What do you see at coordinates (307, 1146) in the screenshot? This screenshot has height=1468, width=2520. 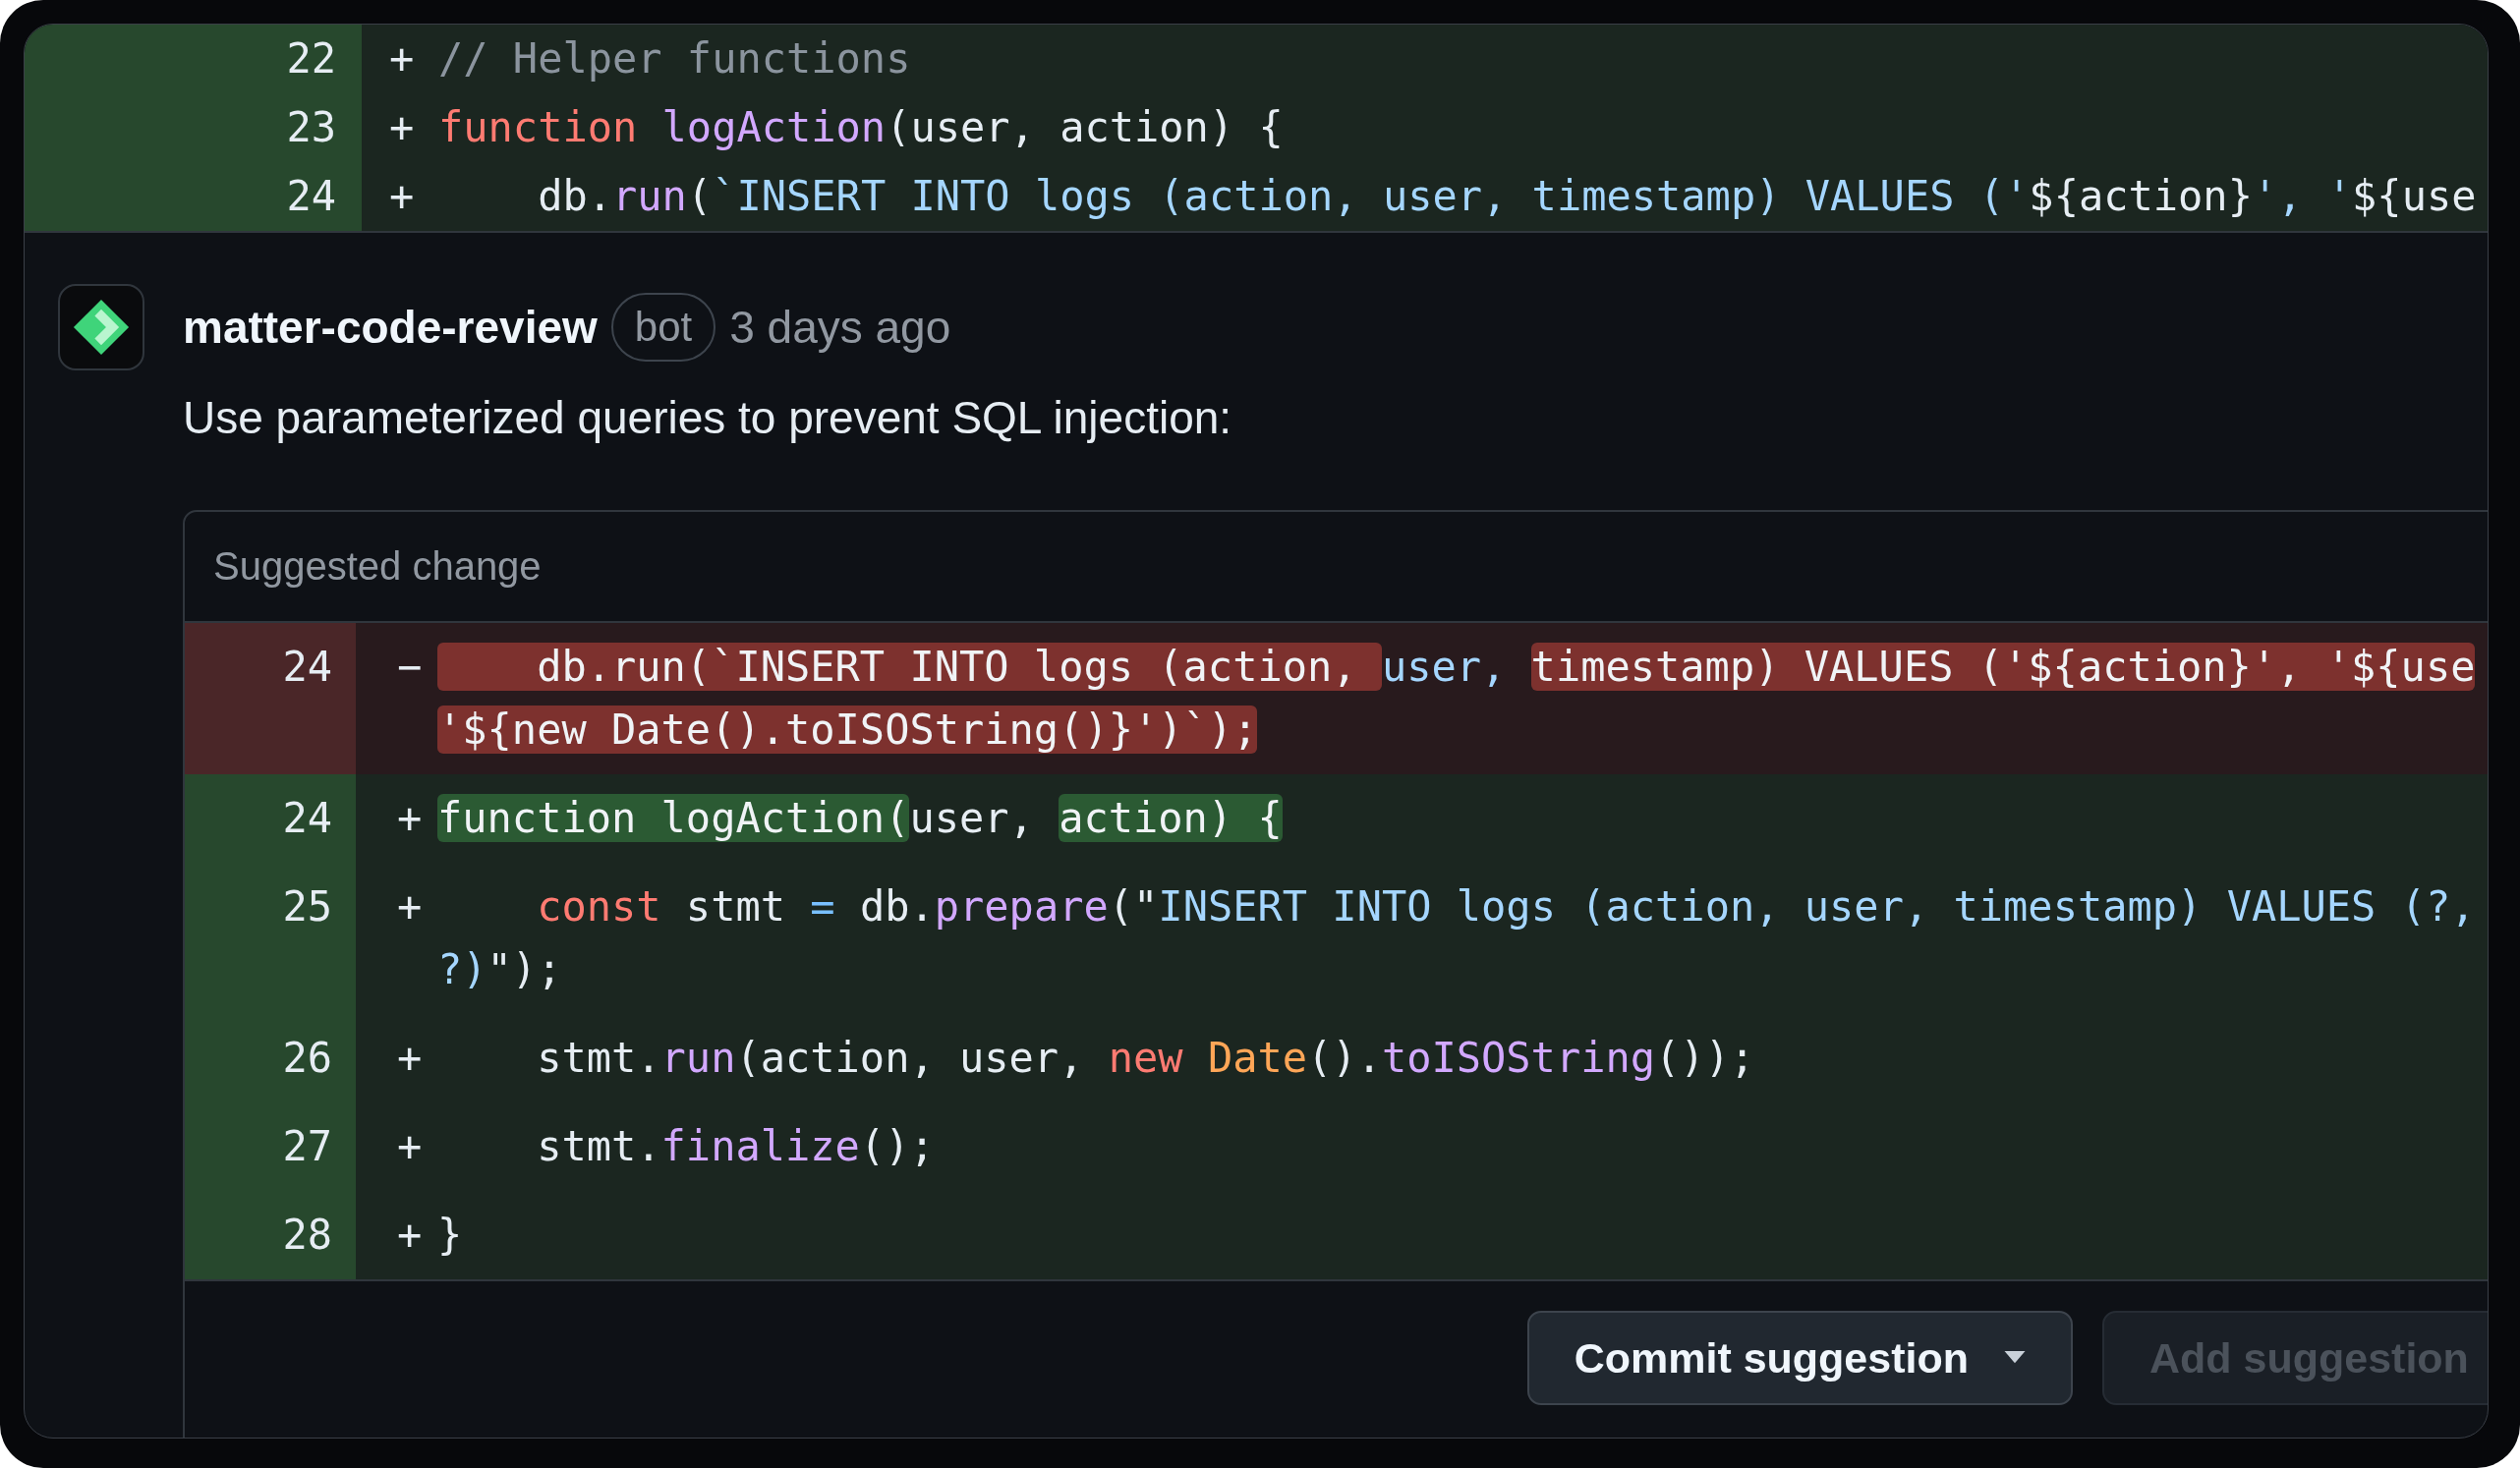 I see `line-number: 27` at bounding box center [307, 1146].